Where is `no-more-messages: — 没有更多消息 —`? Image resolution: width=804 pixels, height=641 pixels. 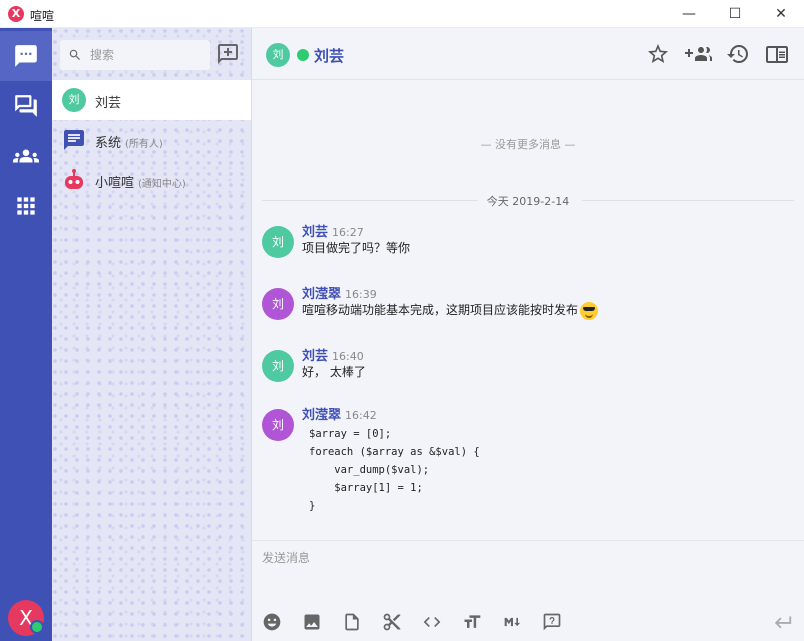 no-more-messages: — 没有更多消息 — is located at coordinates (528, 144).